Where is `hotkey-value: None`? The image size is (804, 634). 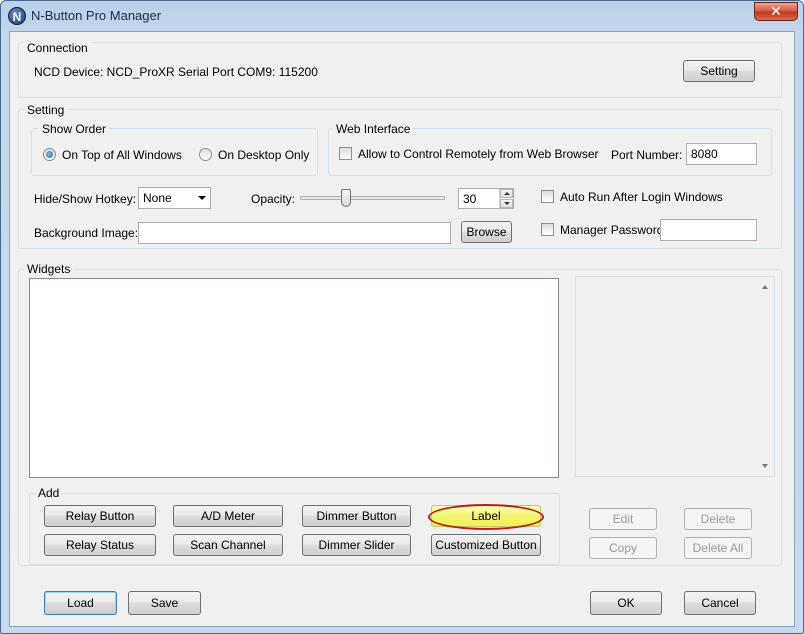
hotkey-value: None is located at coordinates (157, 198).